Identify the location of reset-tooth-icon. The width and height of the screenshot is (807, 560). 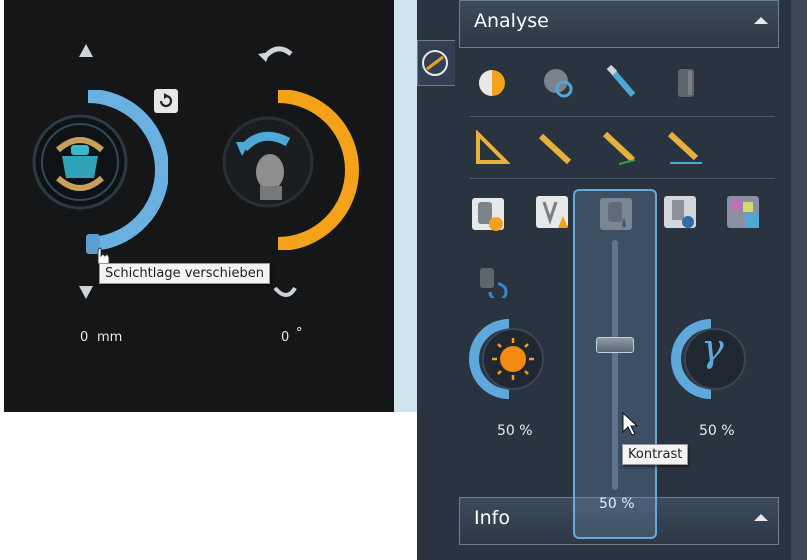
(490, 280).